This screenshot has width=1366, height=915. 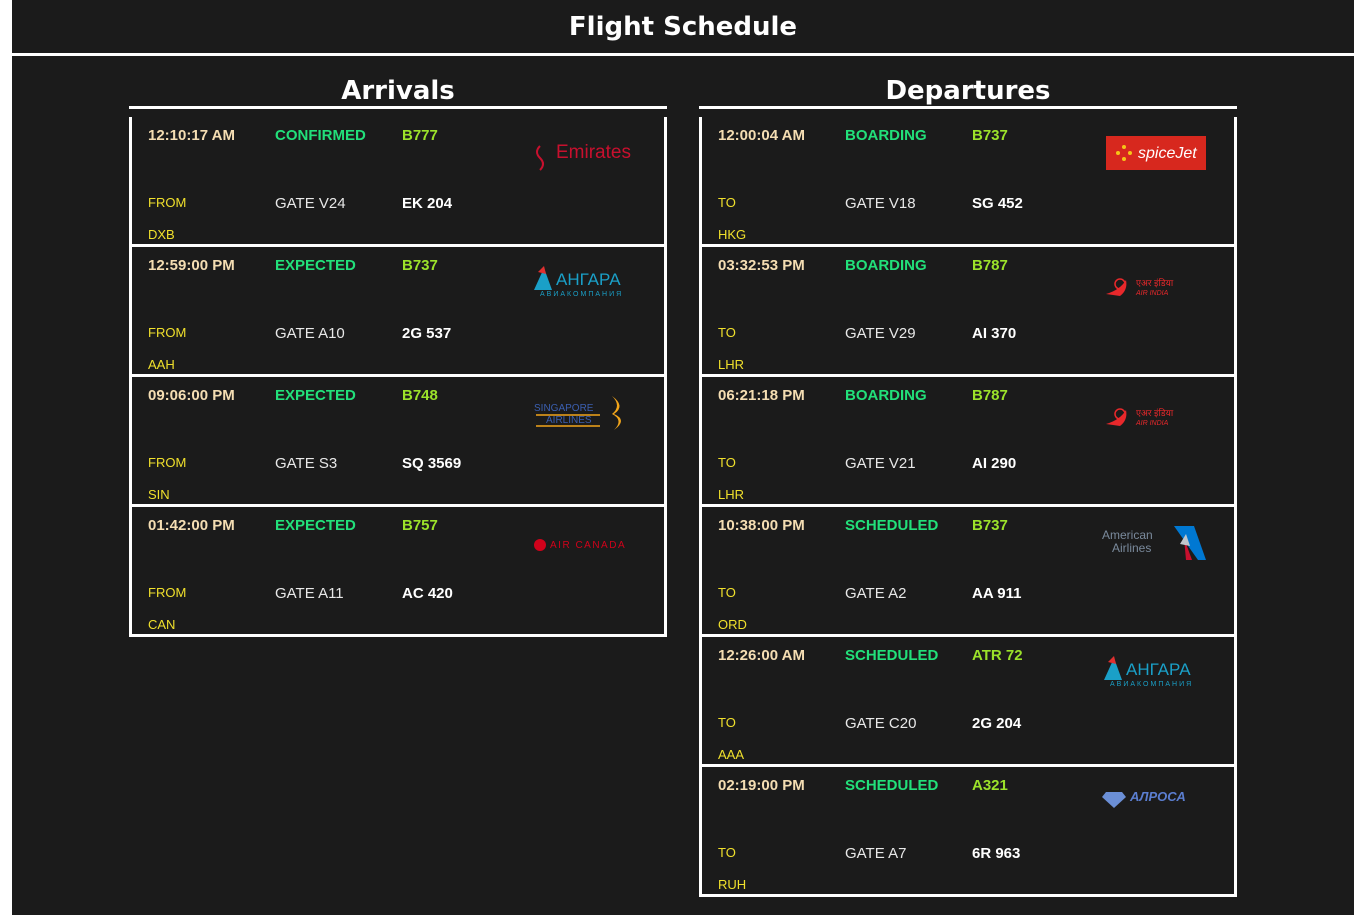 I want to click on aircraft-type: B757, so click(x=420, y=525).